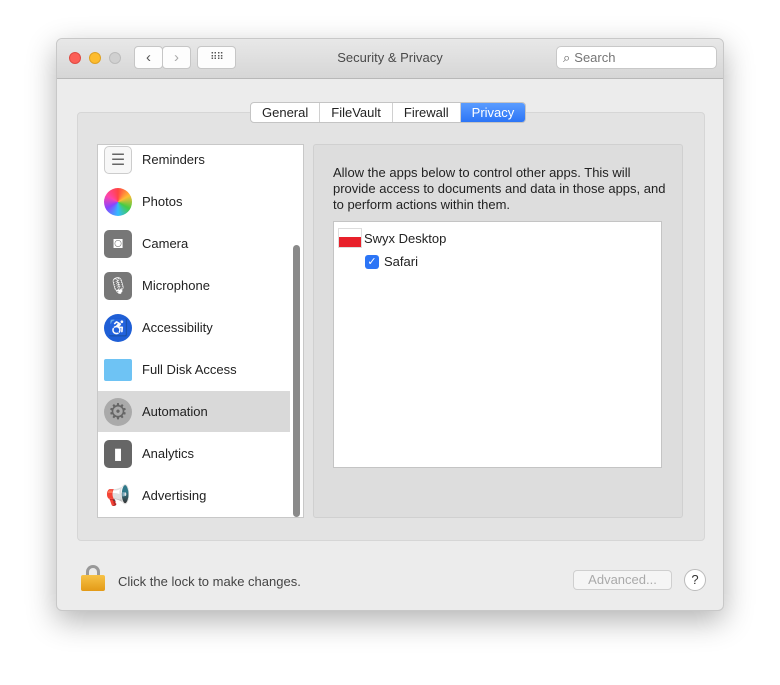 This screenshot has height=685, width=780. I want to click on microphone-icon: 🎙, so click(118, 285).